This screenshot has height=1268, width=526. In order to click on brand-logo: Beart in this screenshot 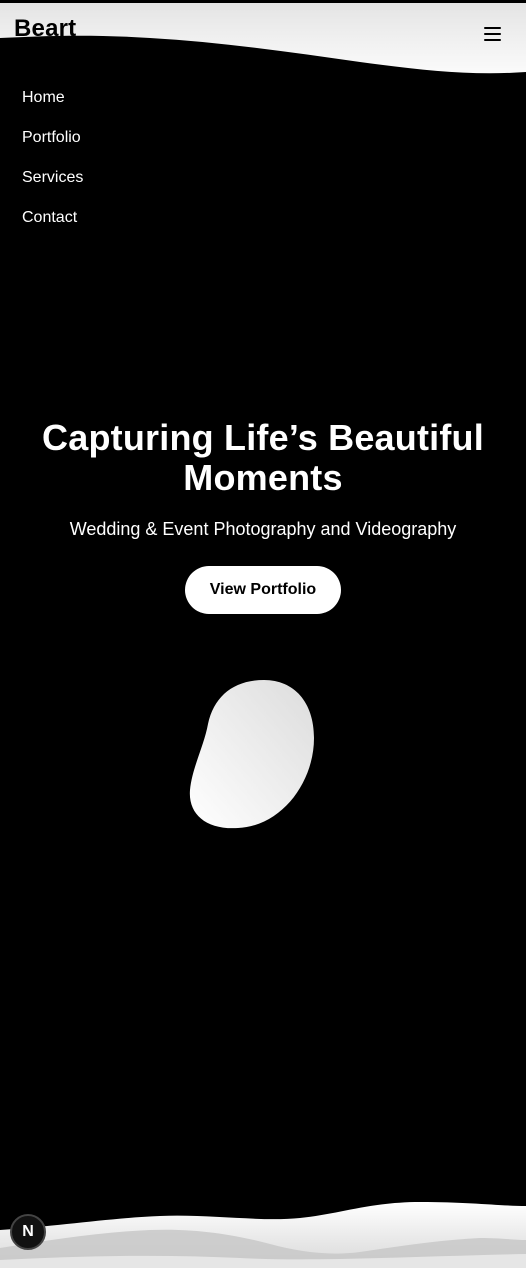, I will do `click(45, 26)`.